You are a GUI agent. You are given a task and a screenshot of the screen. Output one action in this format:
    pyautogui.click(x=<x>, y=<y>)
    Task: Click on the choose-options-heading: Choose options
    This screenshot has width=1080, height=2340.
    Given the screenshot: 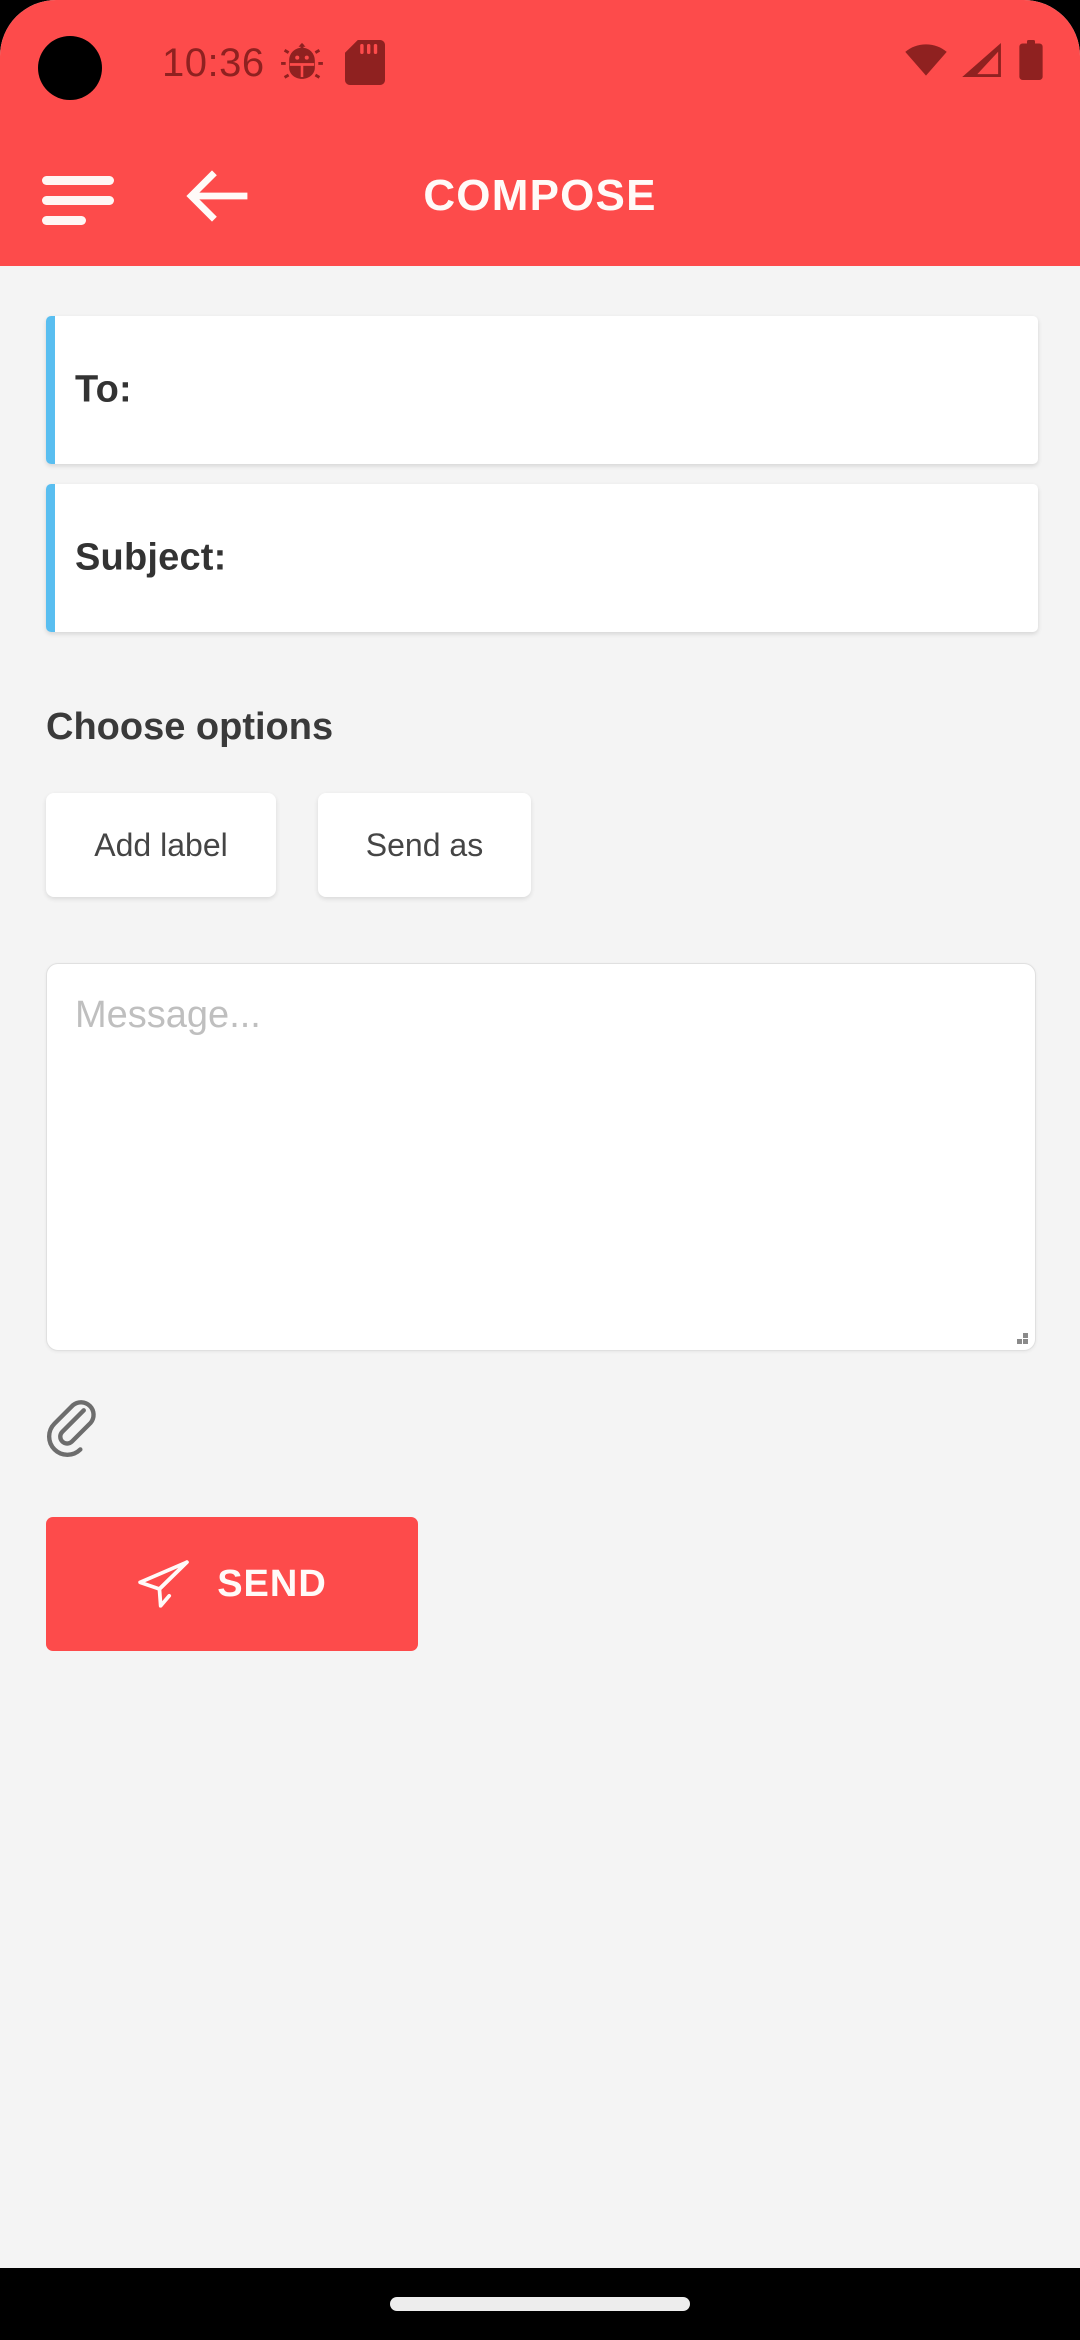 What is the action you would take?
    pyautogui.click(x=190, y=727)
    